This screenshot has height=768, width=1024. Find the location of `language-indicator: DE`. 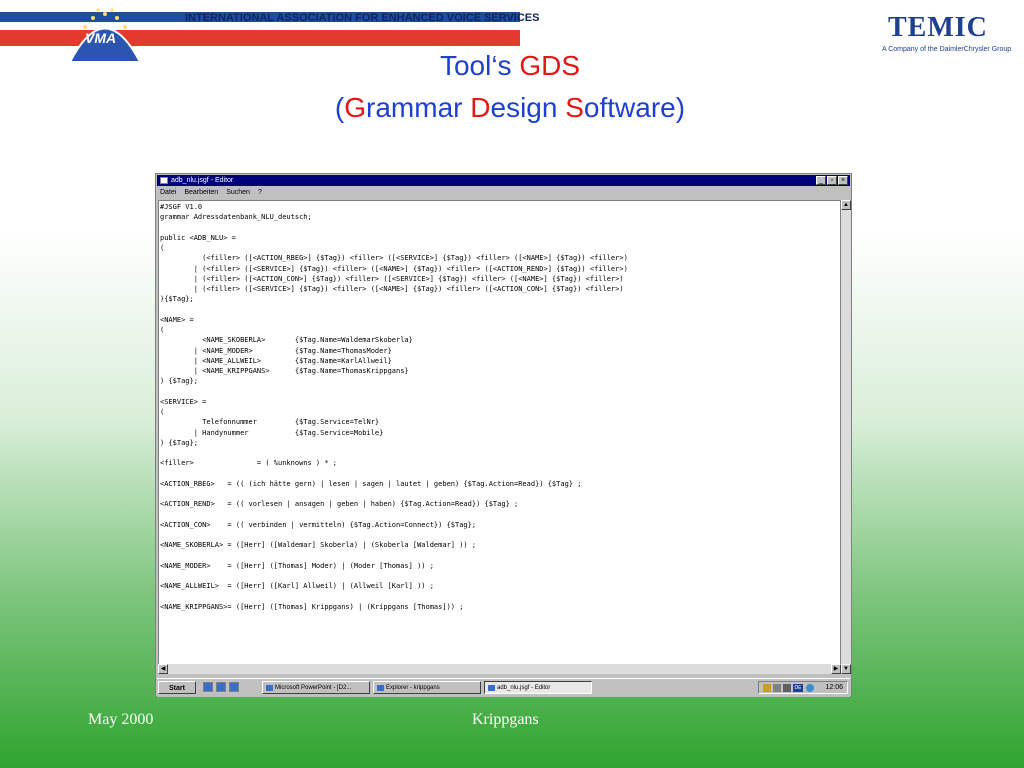

language-indicator: DE is located at coordinates (798, 688).